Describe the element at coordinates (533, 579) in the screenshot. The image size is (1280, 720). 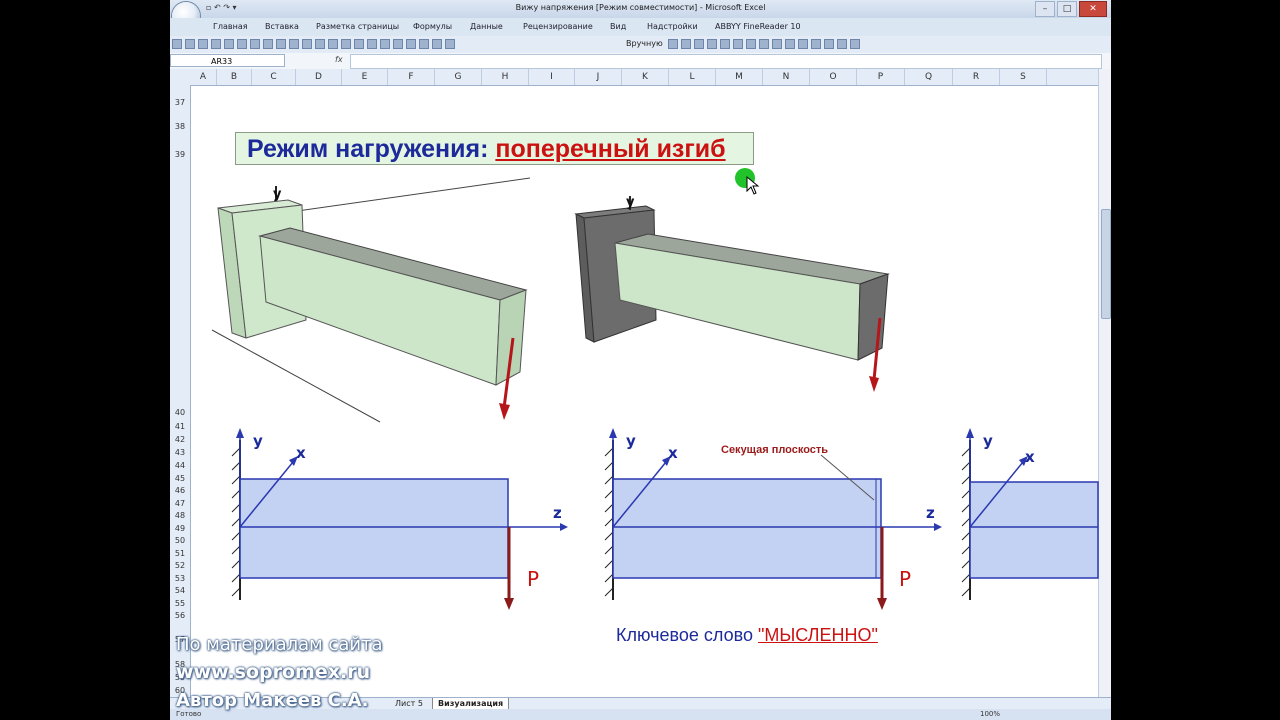
I see `force-label-2d1: P` at that location.